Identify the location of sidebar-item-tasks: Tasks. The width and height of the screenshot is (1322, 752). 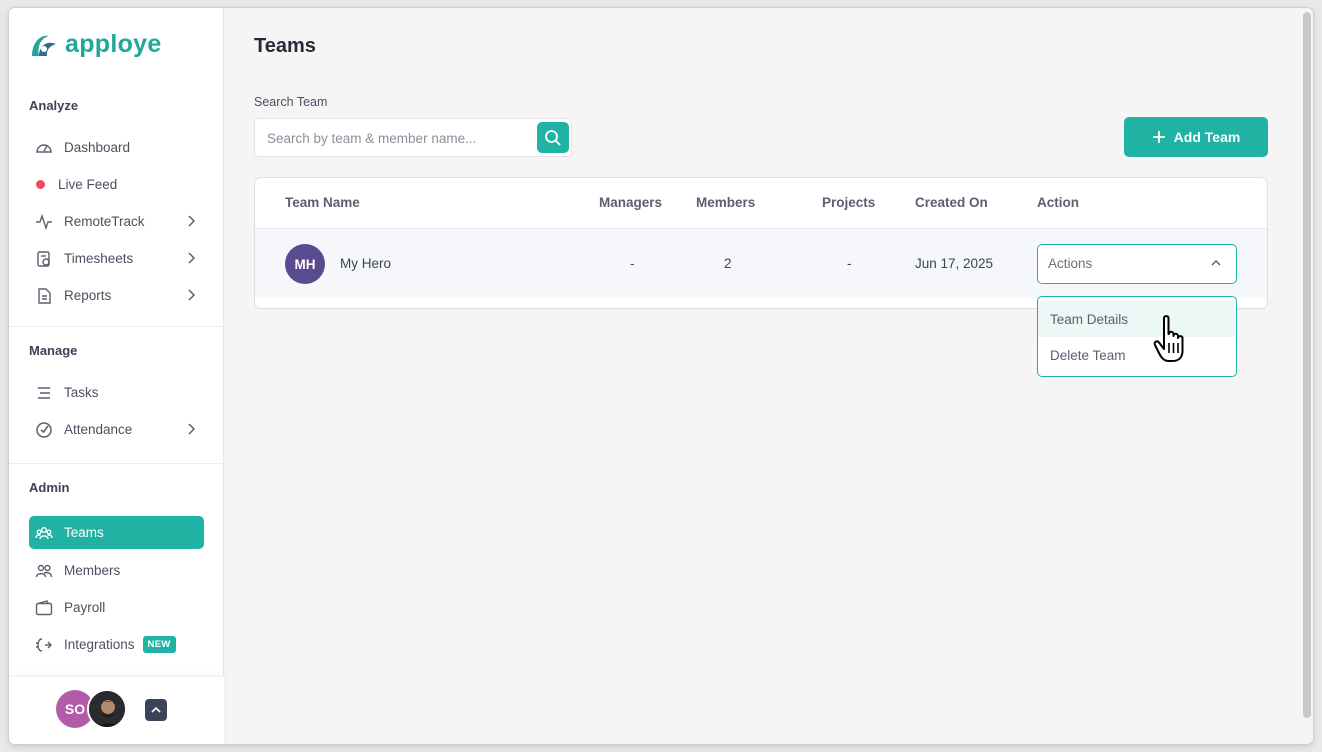
(116, 392).